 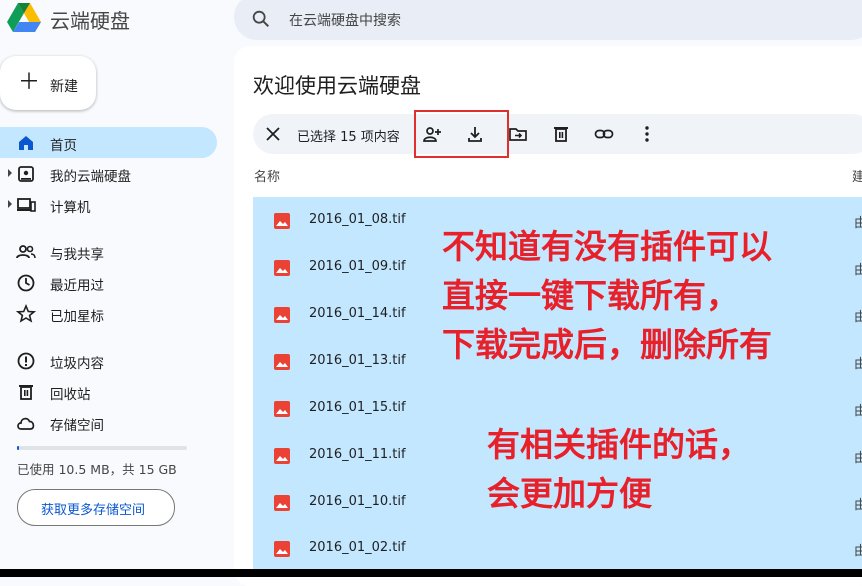 What do you see at coordinates (29, 82) in the screenshot?
I see `plus-icon: ＋` at bounding box center [29, 82].